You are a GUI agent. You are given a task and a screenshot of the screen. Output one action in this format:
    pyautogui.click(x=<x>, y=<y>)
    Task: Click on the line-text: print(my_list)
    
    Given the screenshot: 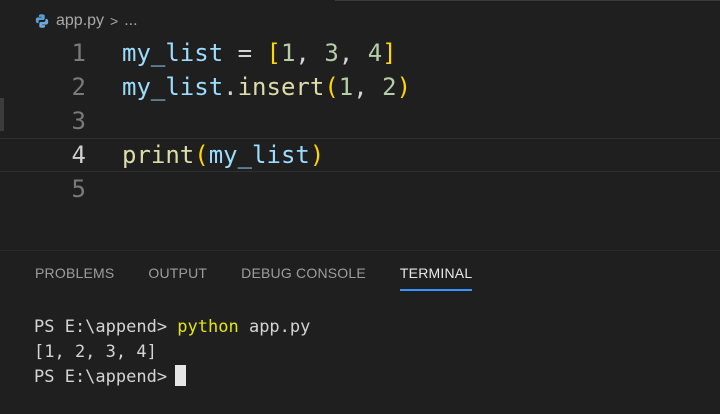 What is the action you would take?
    pyautogui.click(x=223, y=155)
    